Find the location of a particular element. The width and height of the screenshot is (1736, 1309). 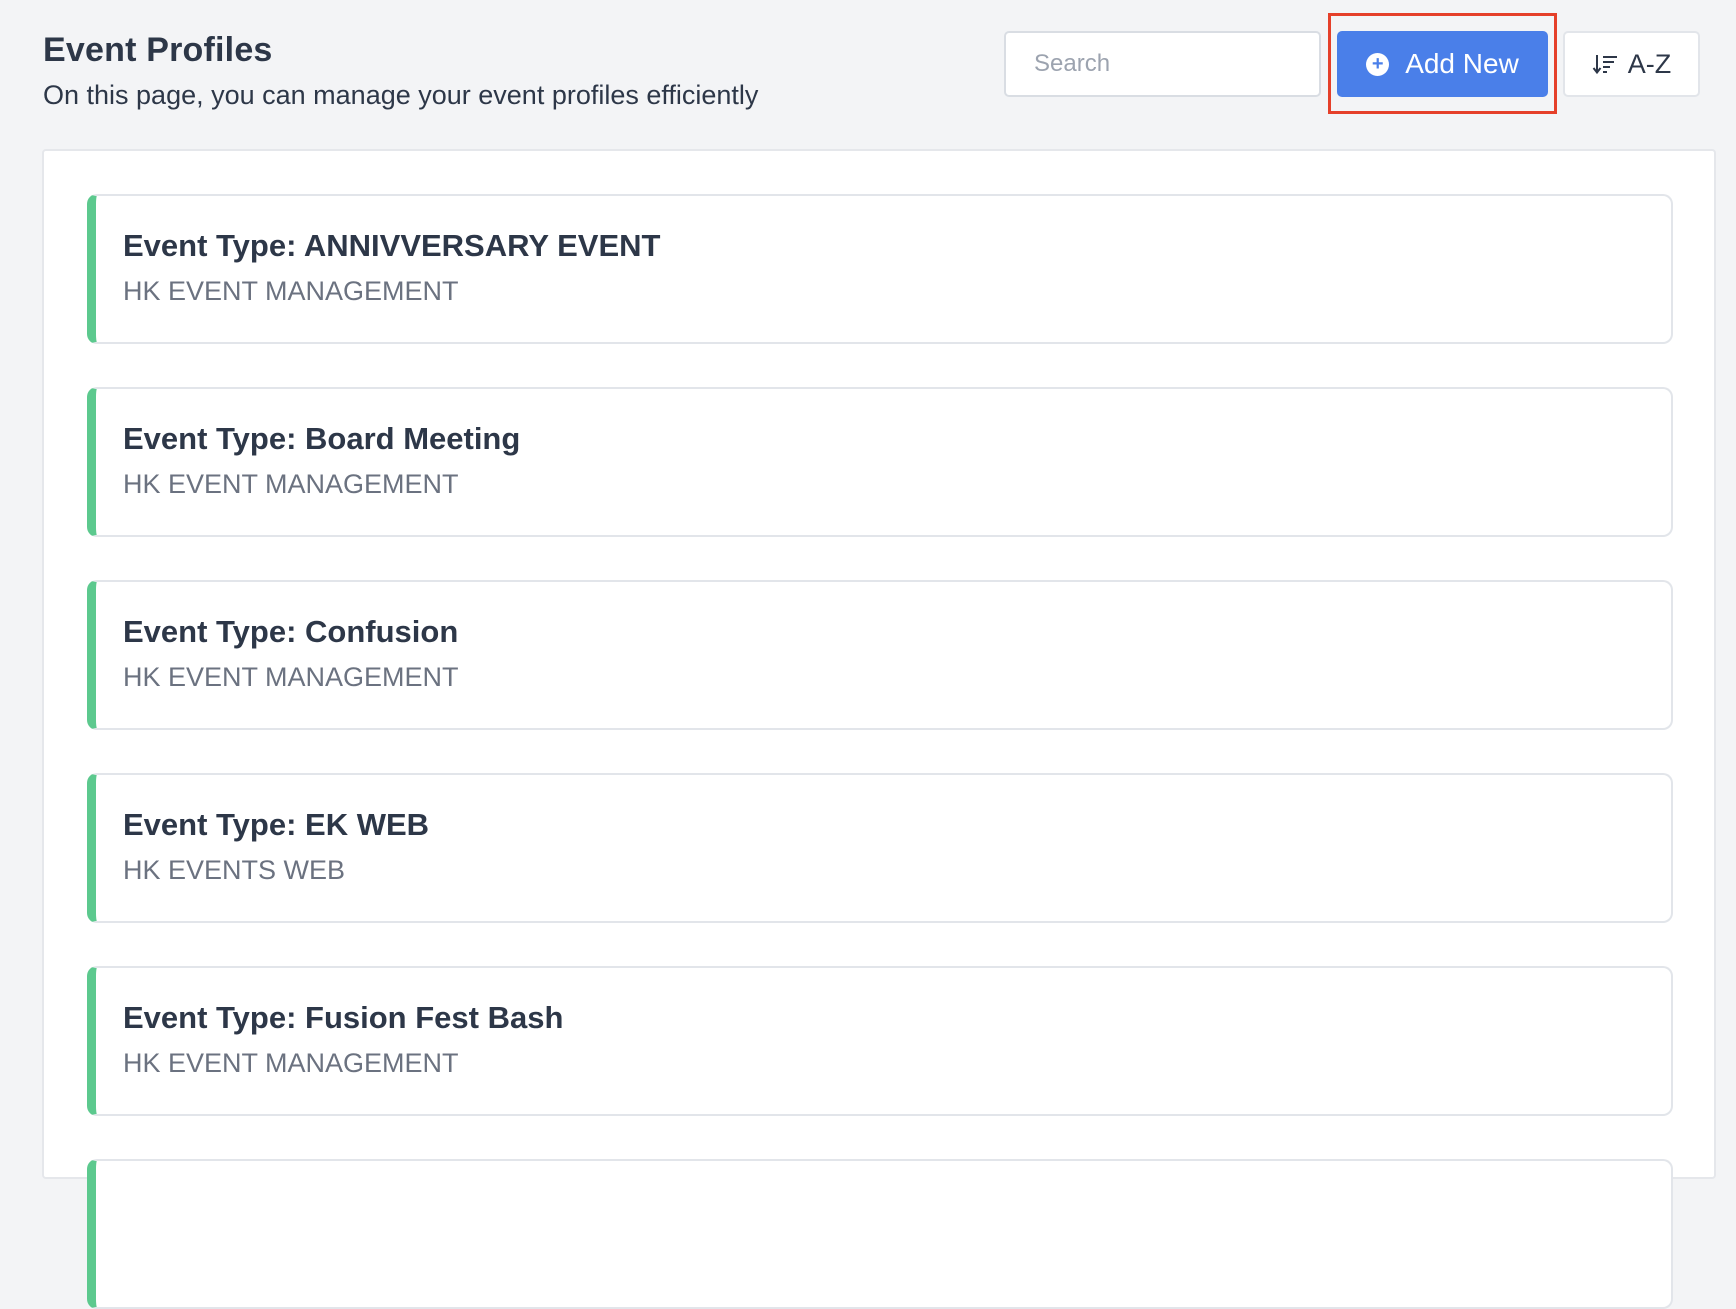

add-new-button: + Add New is located at coordinates (1442, 64).